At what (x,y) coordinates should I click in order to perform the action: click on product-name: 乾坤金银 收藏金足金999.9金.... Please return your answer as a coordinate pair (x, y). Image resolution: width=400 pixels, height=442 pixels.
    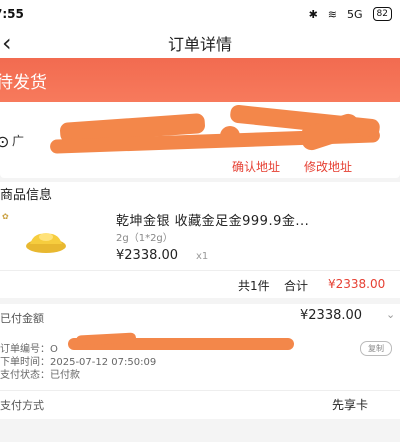
    Looking at the image, I should click on (212, 219).